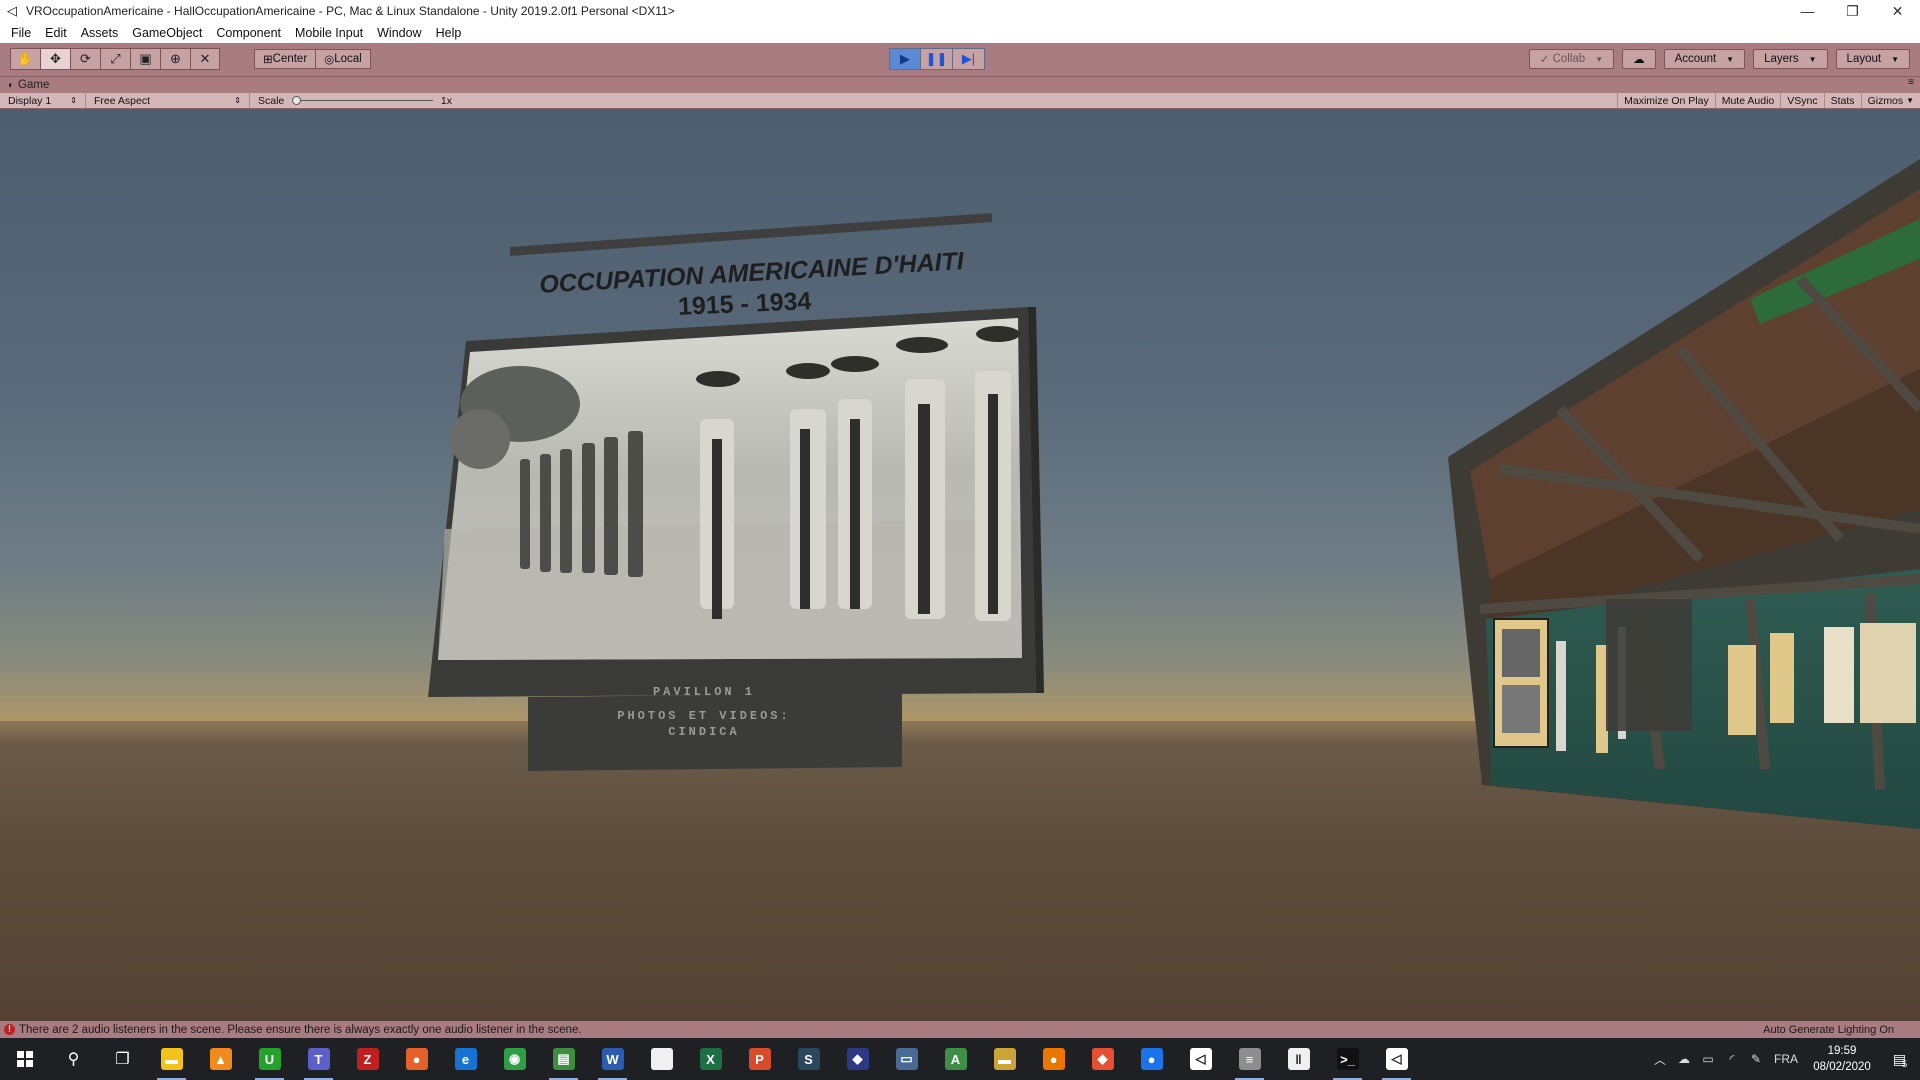 This screenshot has height=1080, width=1920. What do you see at coordinates (1900, 1059) in the screenshot?
I see `notification-center-button: ▤ 5` at bounding box center [1900, 1059].